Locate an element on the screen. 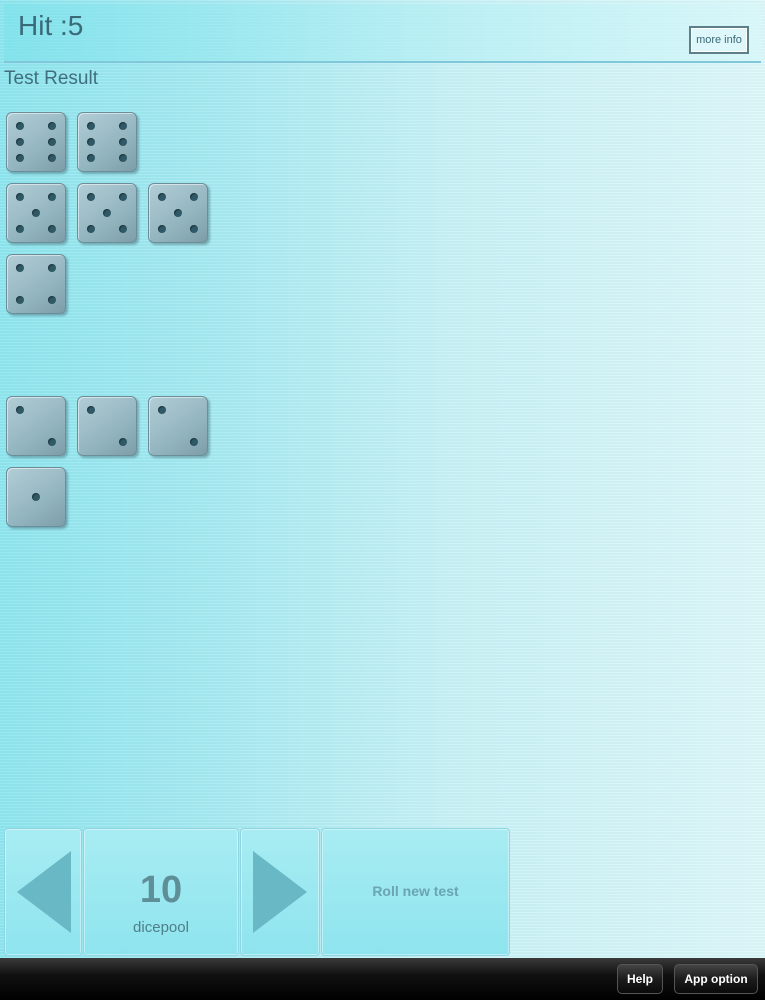 The image size is (765, 1000). hit-count-title: Hit :5 is located at coordinates (51, 25).